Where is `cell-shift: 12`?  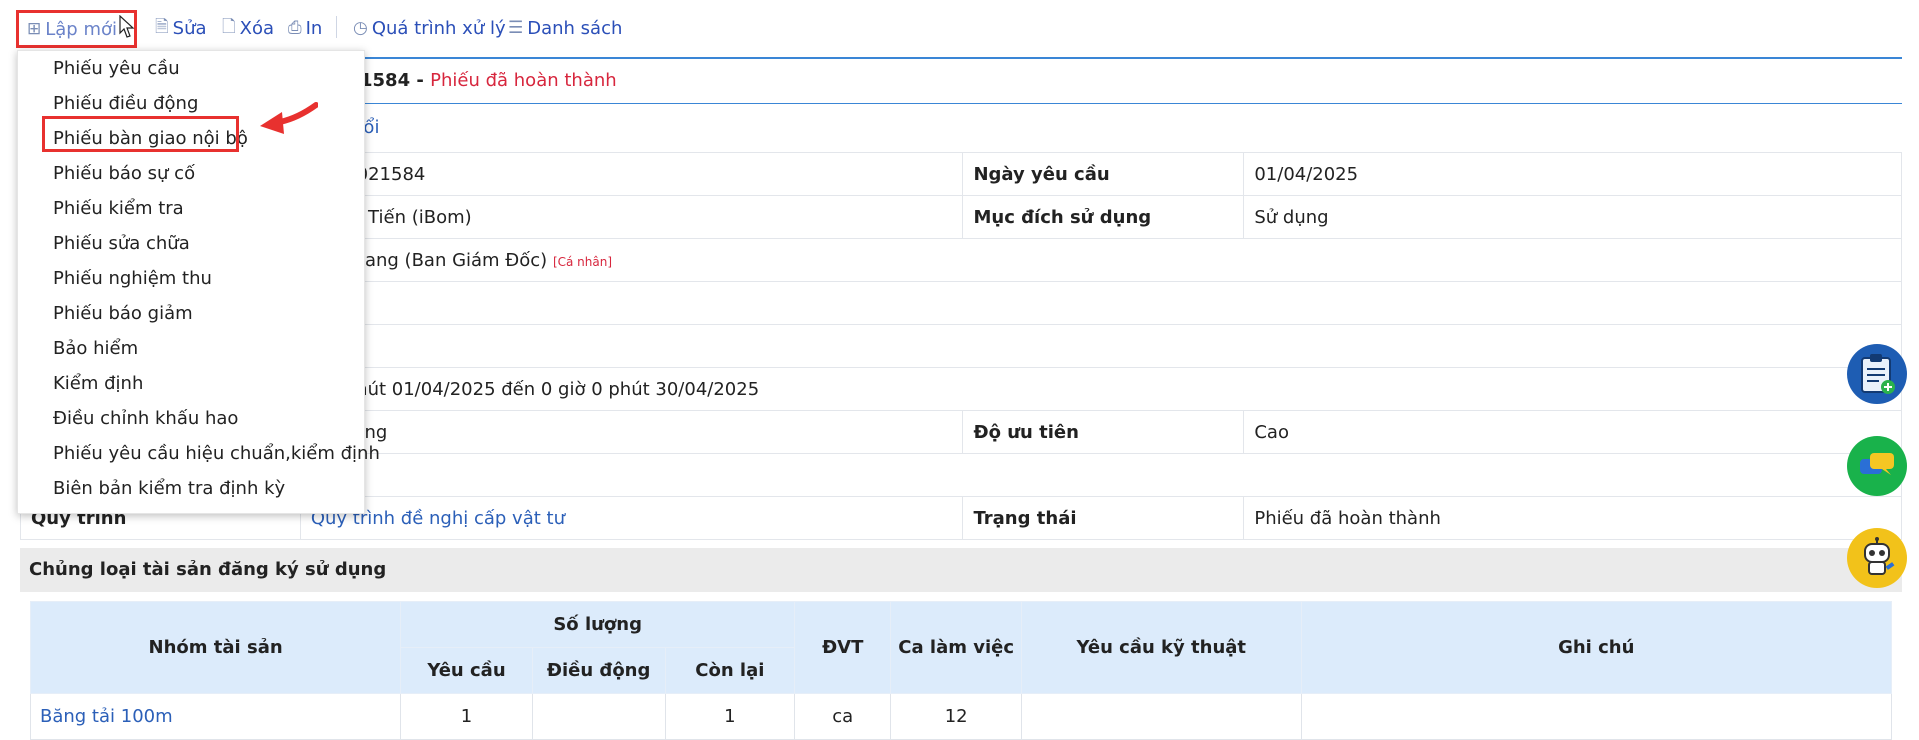
cell-shift: 12 is located at coordinates (956, 716).